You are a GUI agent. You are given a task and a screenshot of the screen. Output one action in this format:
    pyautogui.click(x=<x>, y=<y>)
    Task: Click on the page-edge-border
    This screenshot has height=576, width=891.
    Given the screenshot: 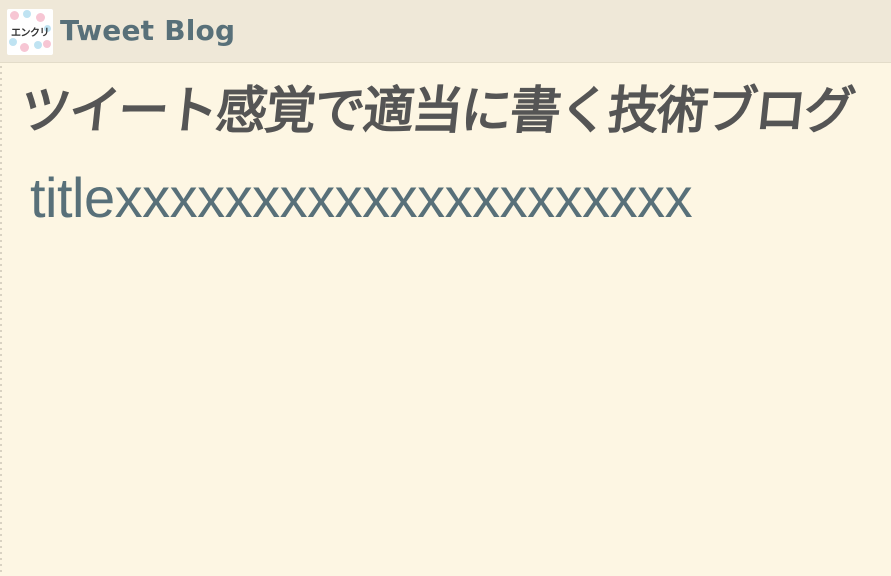 What is the action you would take?
    pyautogui.click(x=1, y=288)
    